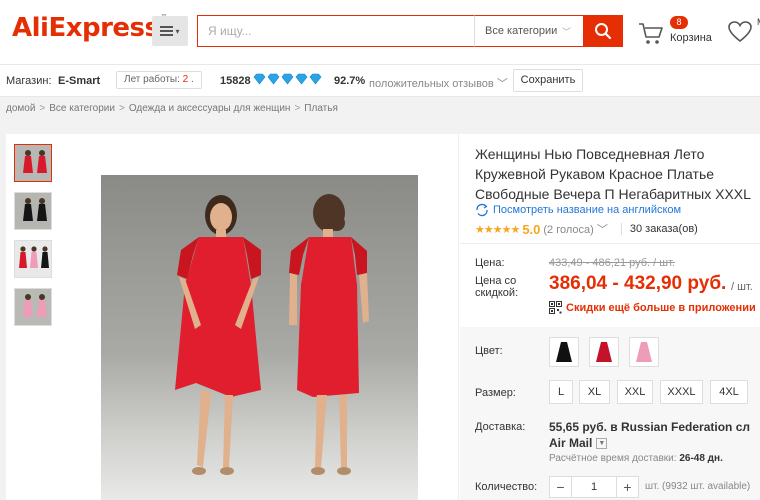 Image resolution: width=760 pixels, height=500 pixels. I want to click on color-swatch-pink, so click(644, 352).